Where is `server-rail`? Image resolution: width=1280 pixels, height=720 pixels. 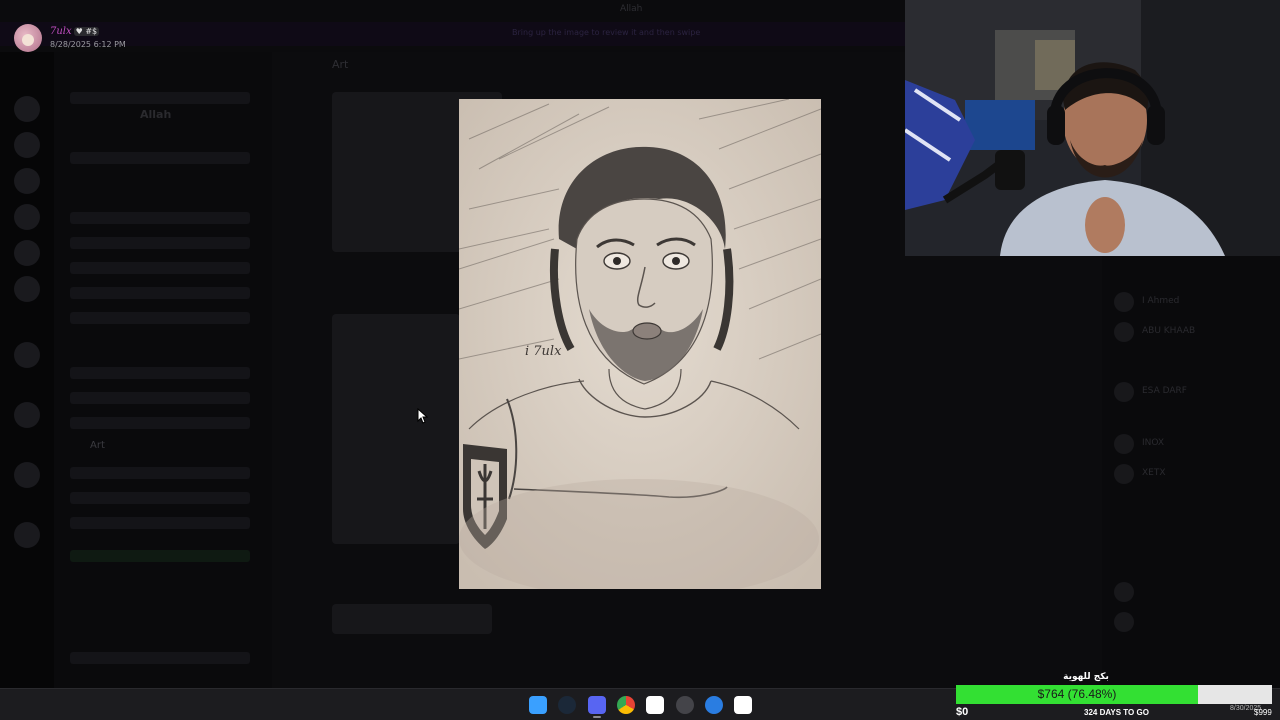
server-rail is located at coordinates (27, 370).